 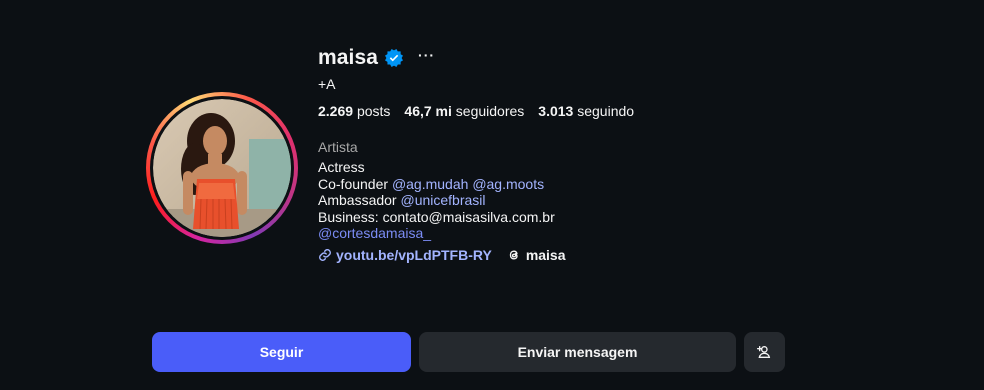 What do you see at coordinates (508, 184) in the screenshot?
I see `mention-link: @ag.moots` at bounding box center [508, 184].